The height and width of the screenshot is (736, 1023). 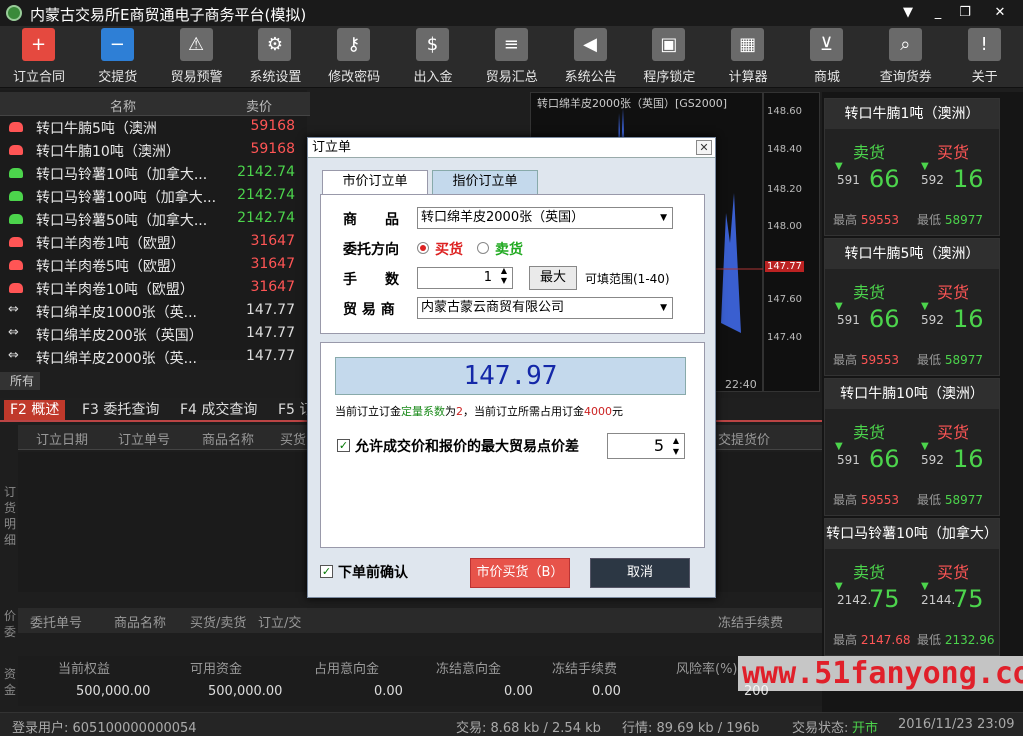 What do you see at coordinates (485, 182) in the screenshot?
I see `tab-limit-order: 指价订立单` at bounding box center [485, 182].